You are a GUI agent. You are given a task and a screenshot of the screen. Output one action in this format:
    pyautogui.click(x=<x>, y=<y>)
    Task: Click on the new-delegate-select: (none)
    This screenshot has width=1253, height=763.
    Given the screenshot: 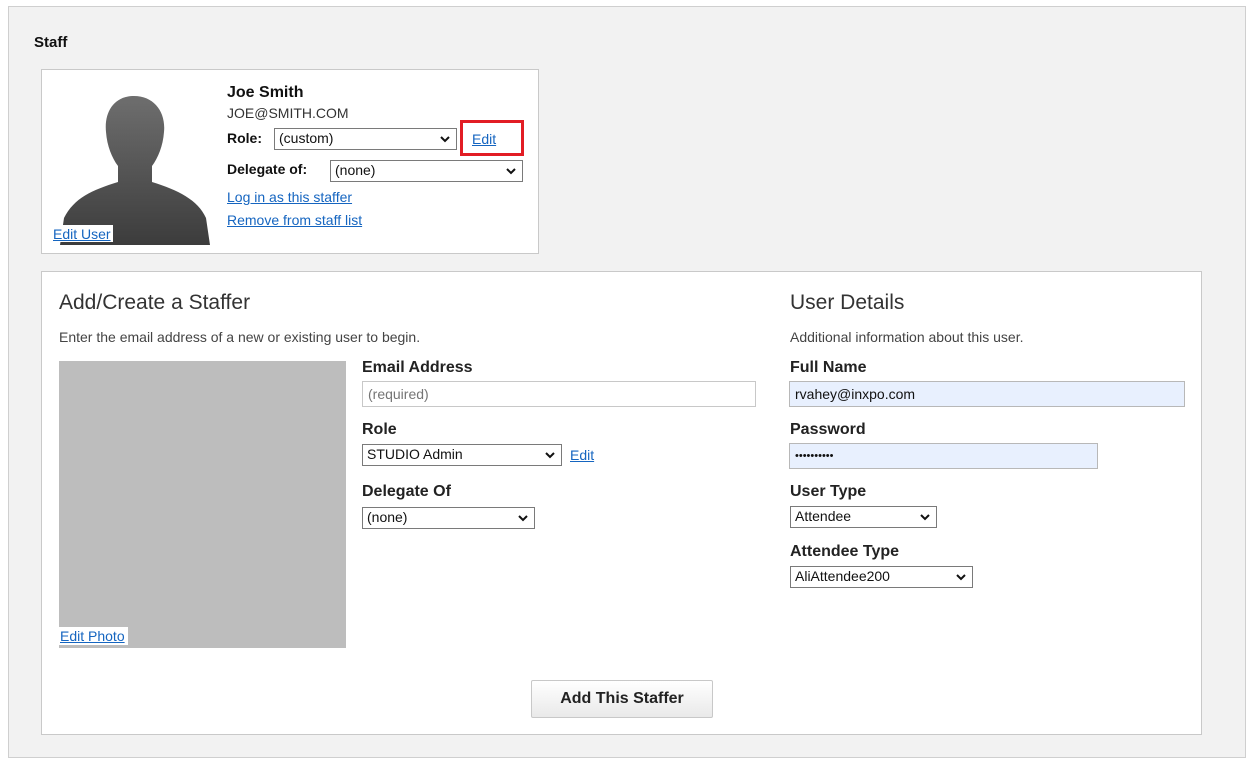 What is the action you would take?
    pyautogui.click(x=448, y=518)
    